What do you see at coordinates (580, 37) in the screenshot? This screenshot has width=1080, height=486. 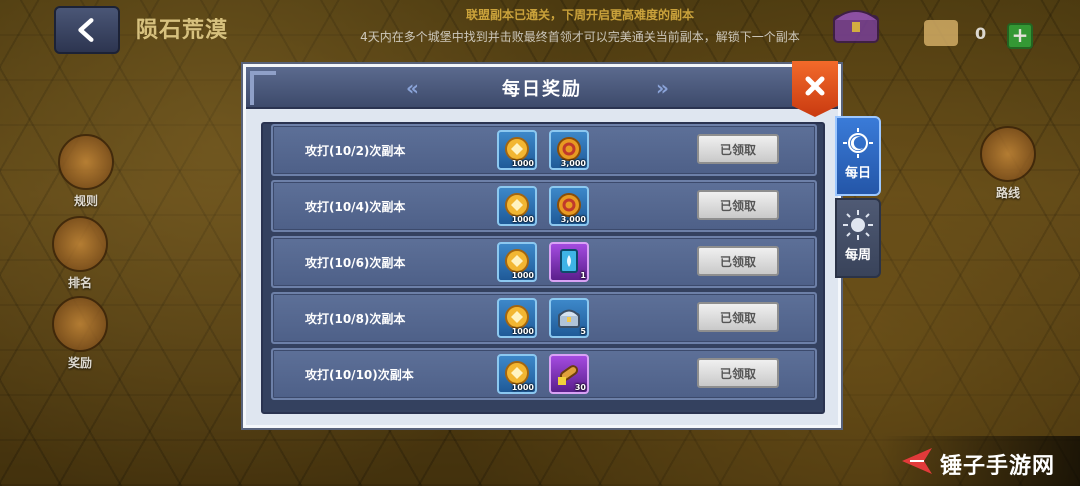 I see `notice-line-2: 4天内在多个城堡中找到并击败最终首领才可以完美通关当前副本，解锁下一个副本` at bounding box center [580, 37].